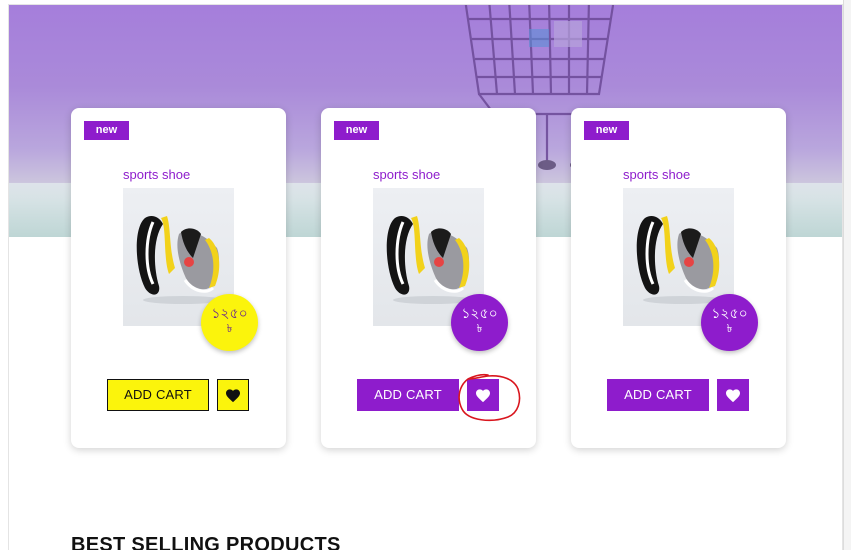 The image size is (851, 550). What do you see at coordinates (847, 275) in the screenshot?
I see `browser-scrollbar` at bounding box center [847, 275].